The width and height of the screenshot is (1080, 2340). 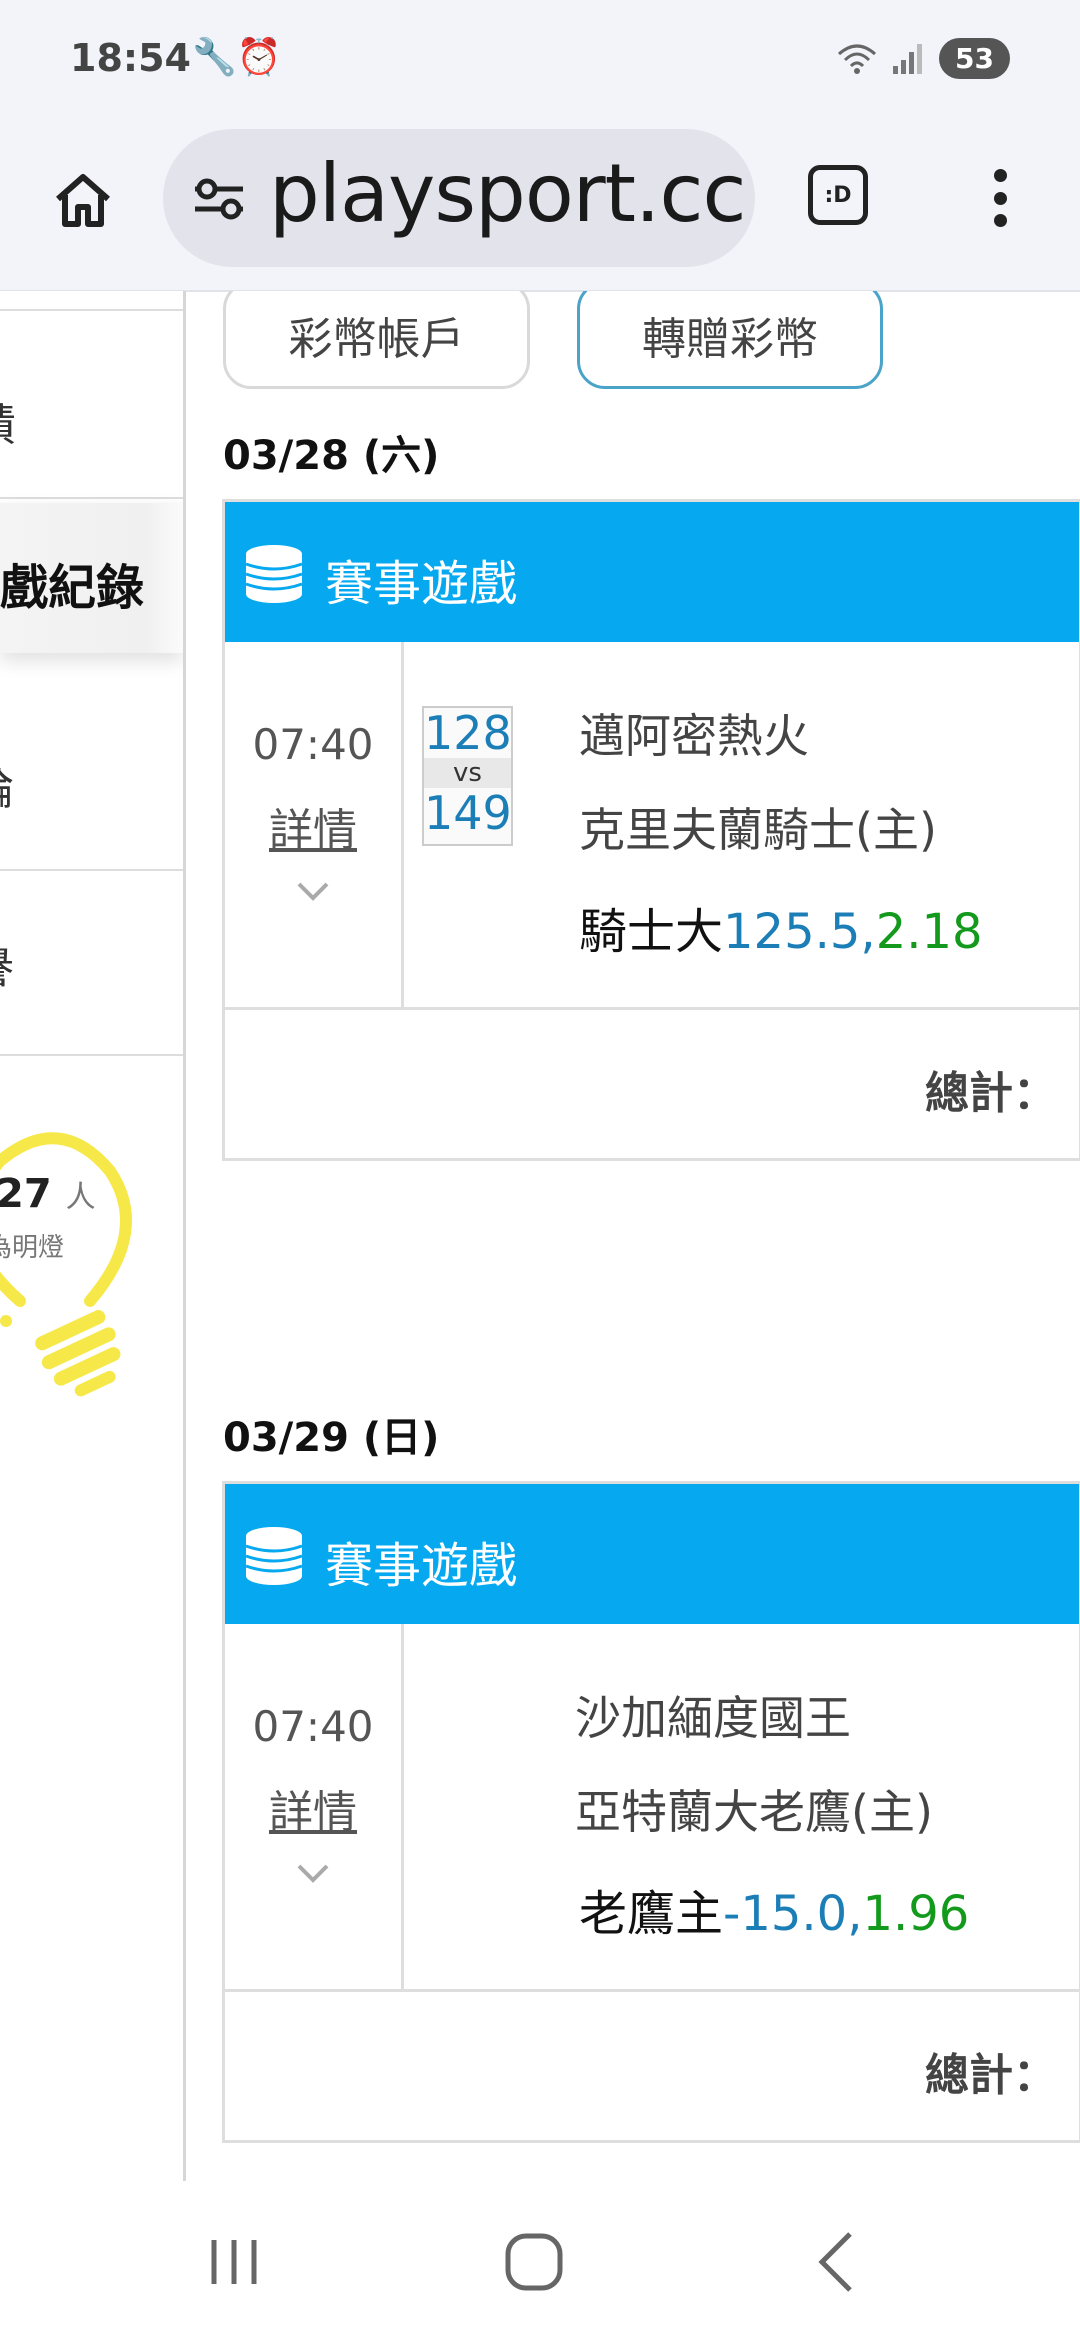 I want to click on match-row: 07:40 詳情 沙加緬度國王 亞特蘭大老鷹(主) 老鷹主-15.0,1.96, so click(x=652, y=1808).